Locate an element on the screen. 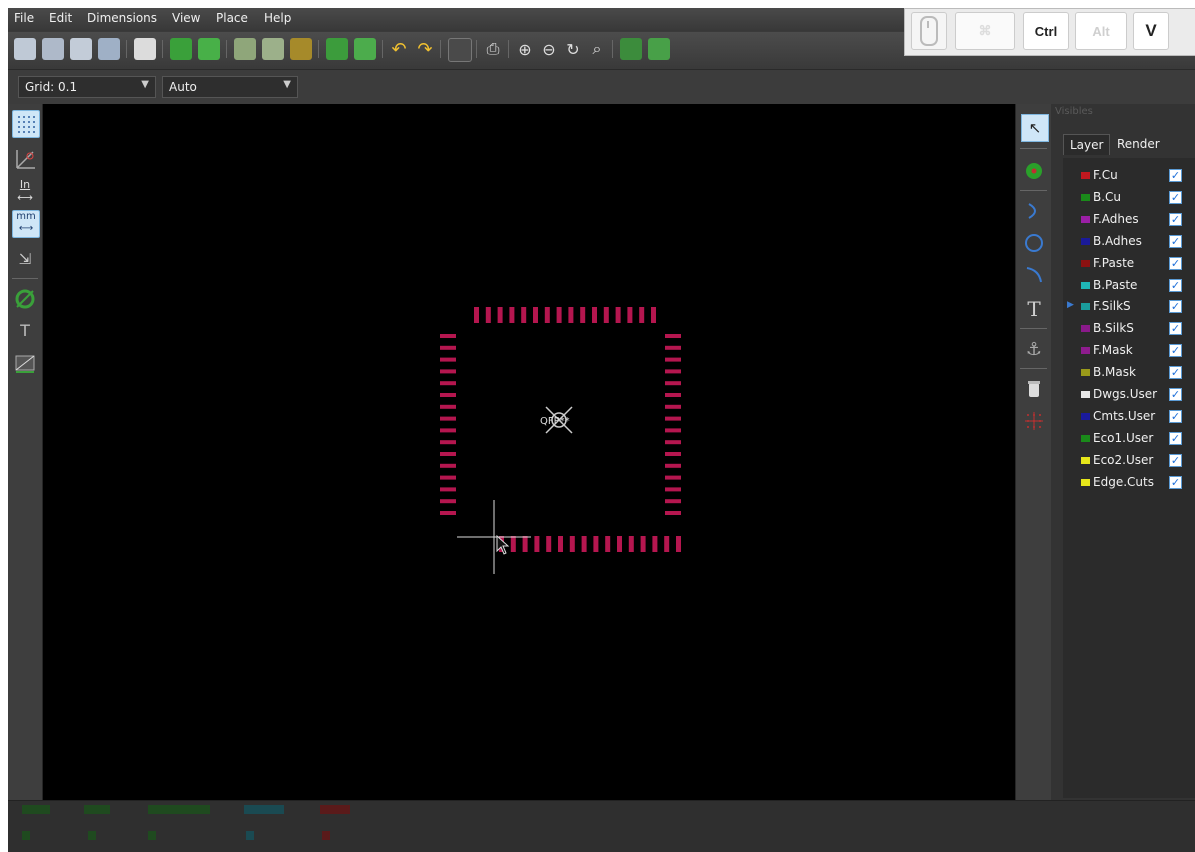 The height and width of the screenshot is (852, 1195). layer-row: Cmts.User ✓ is located at coordinates (1129, 417).